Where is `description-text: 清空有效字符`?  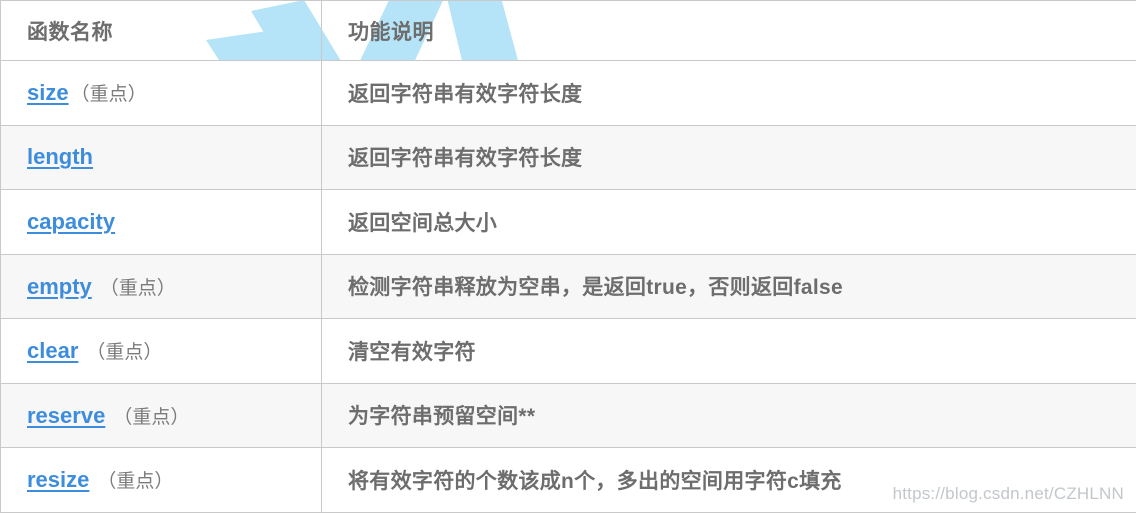
description-text: 清空有效字符 is located at coordinates (412, 352).